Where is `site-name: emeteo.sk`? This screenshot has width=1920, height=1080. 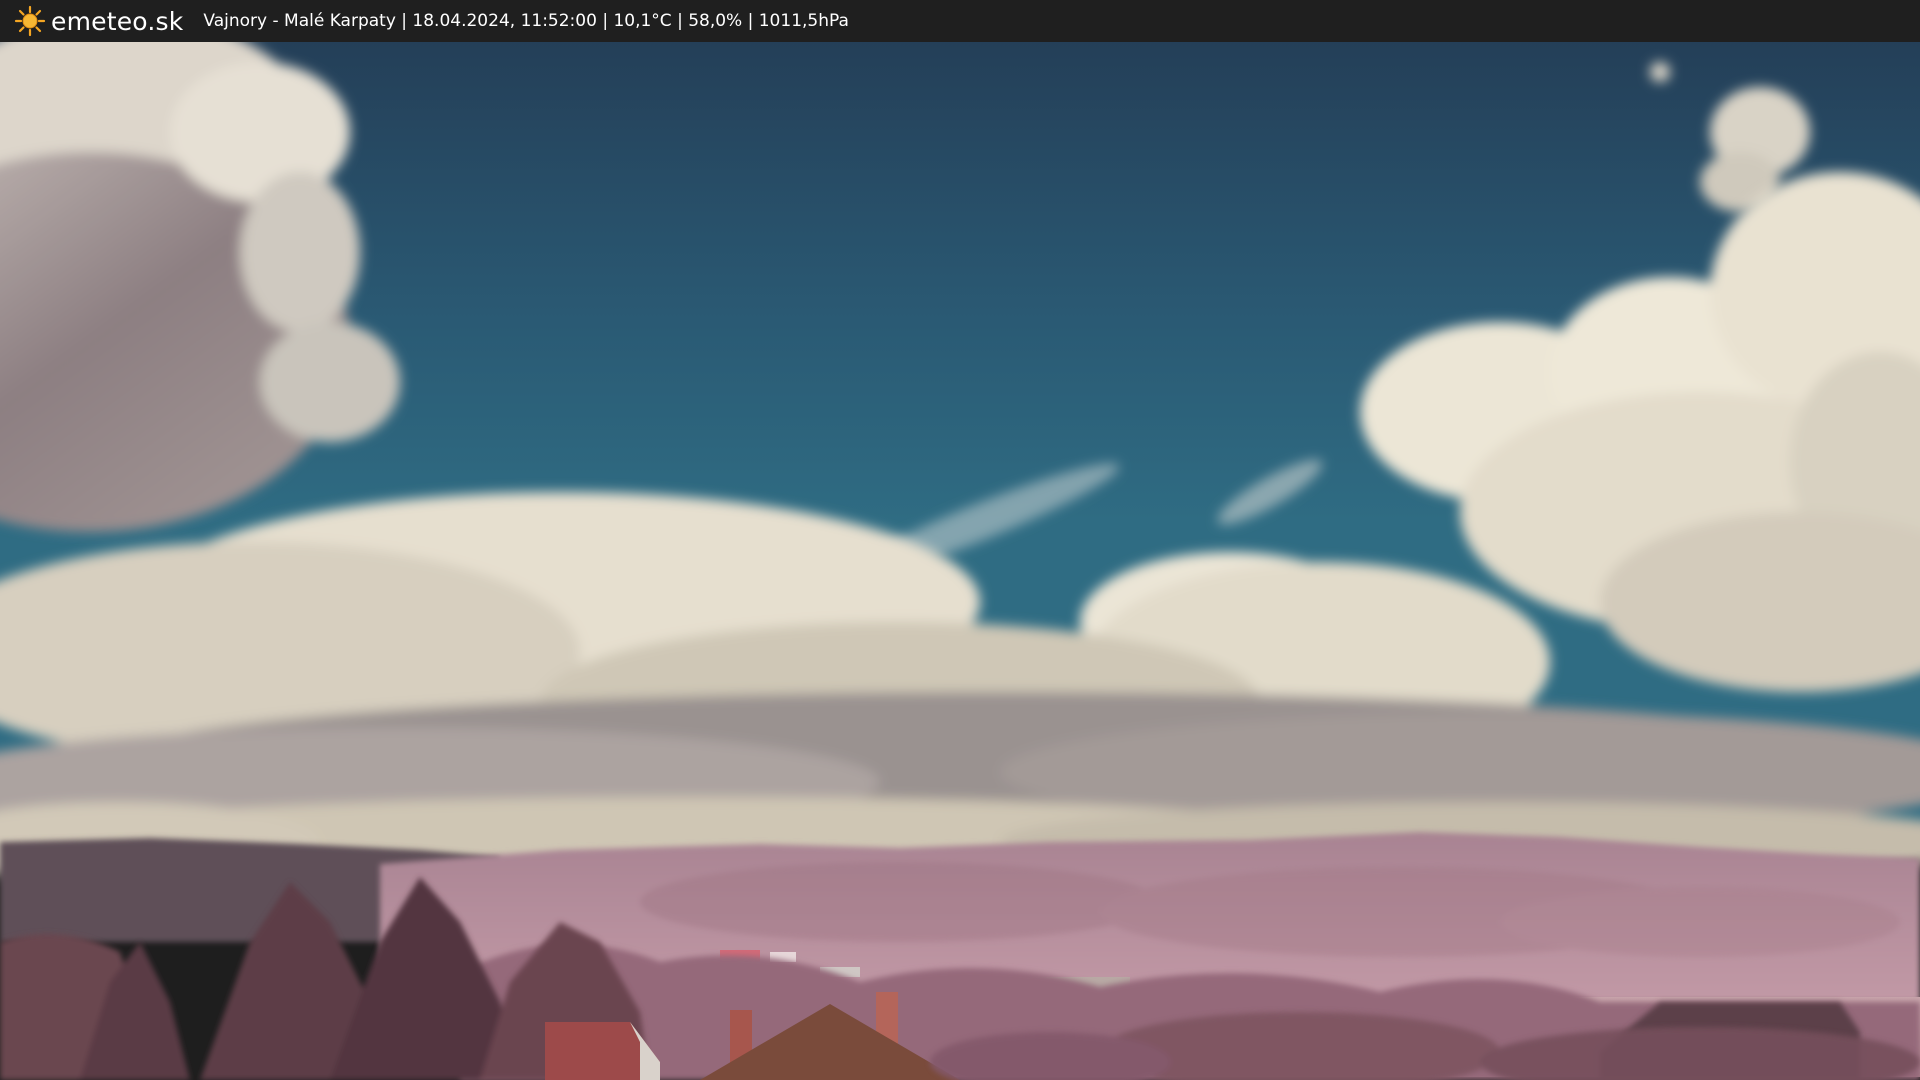 site-name: emeteo.sk is located at coordinates (117, 21).